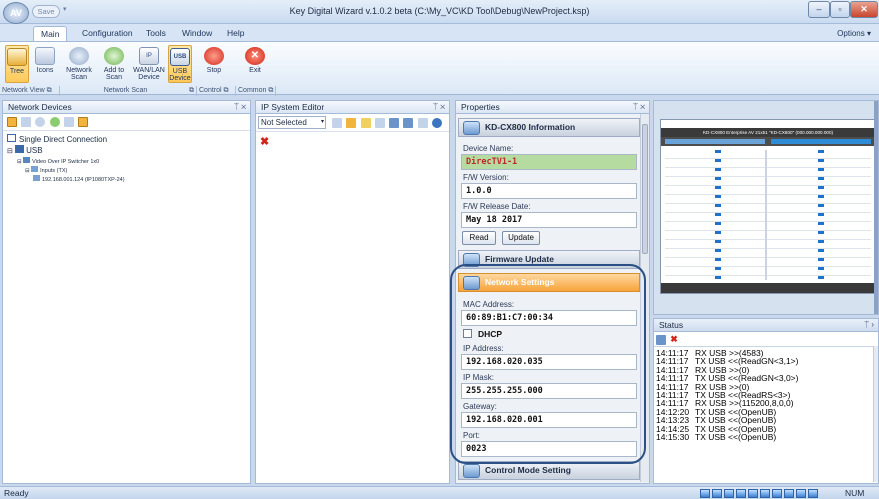  Describe the element at coordinates (11, 138) in the screenshot. I see `connection-icon` at that location.